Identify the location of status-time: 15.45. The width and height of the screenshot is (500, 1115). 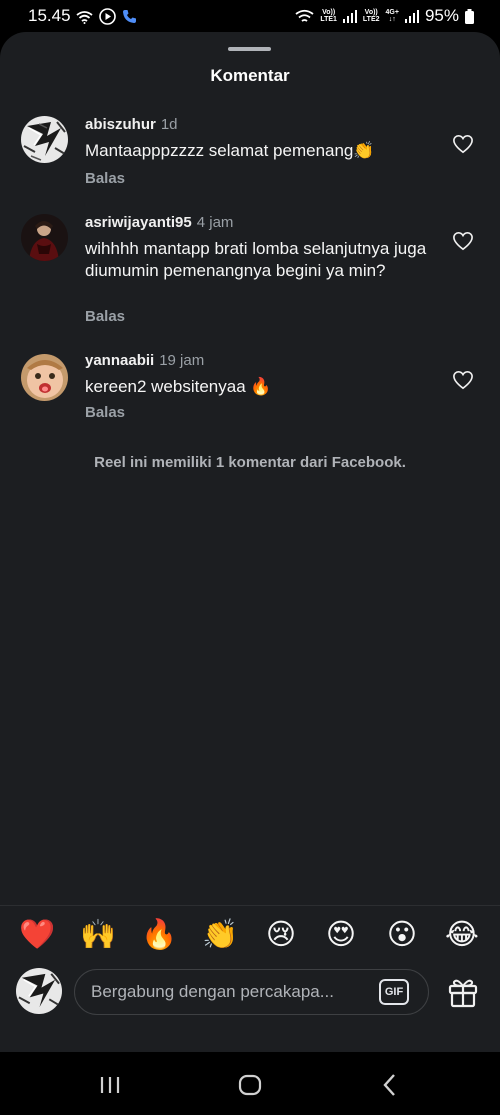
(49, 15).